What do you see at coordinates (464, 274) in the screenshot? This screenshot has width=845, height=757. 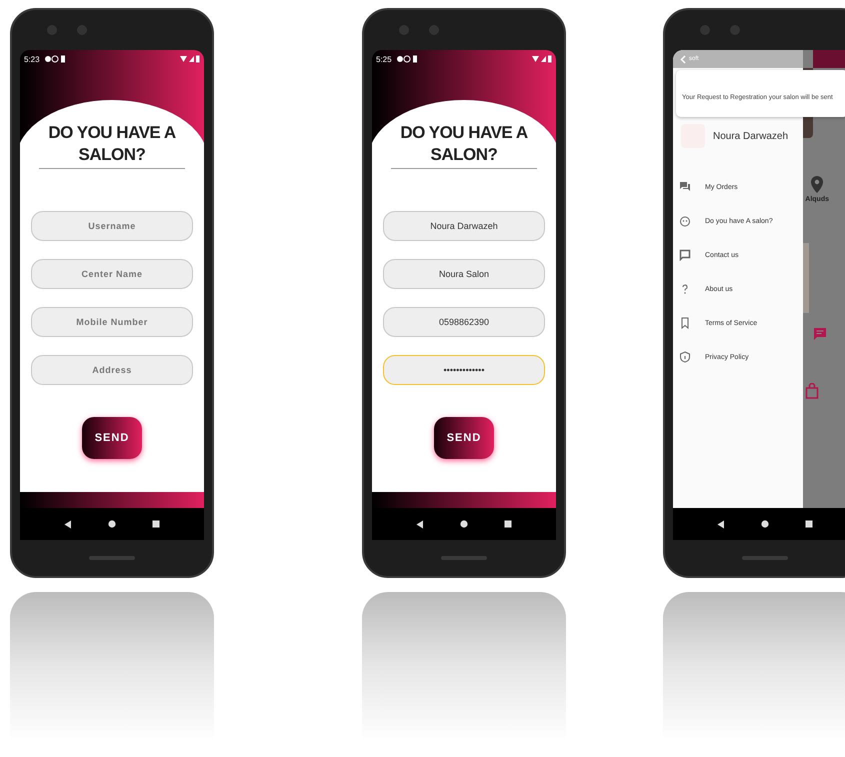 I see `input-field: Noura Salon` at bounding box center [464, 274].